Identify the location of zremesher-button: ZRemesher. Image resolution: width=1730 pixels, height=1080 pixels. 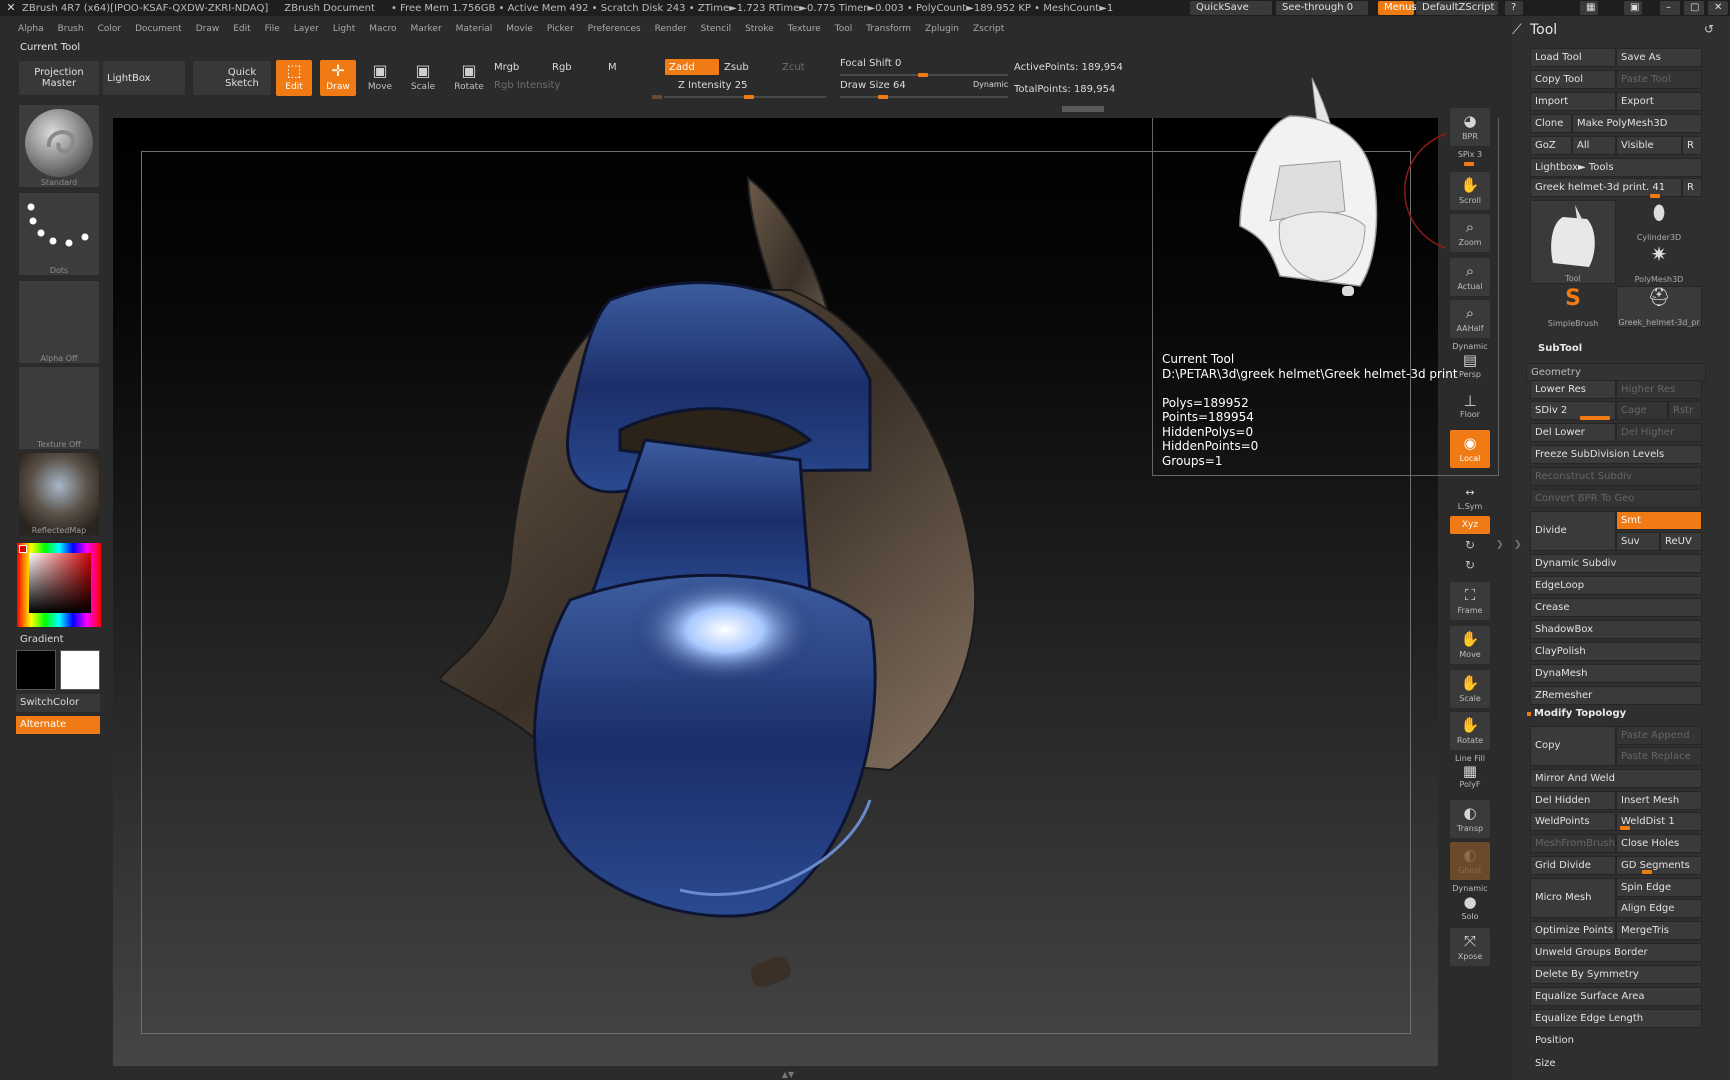
(1616, 695).